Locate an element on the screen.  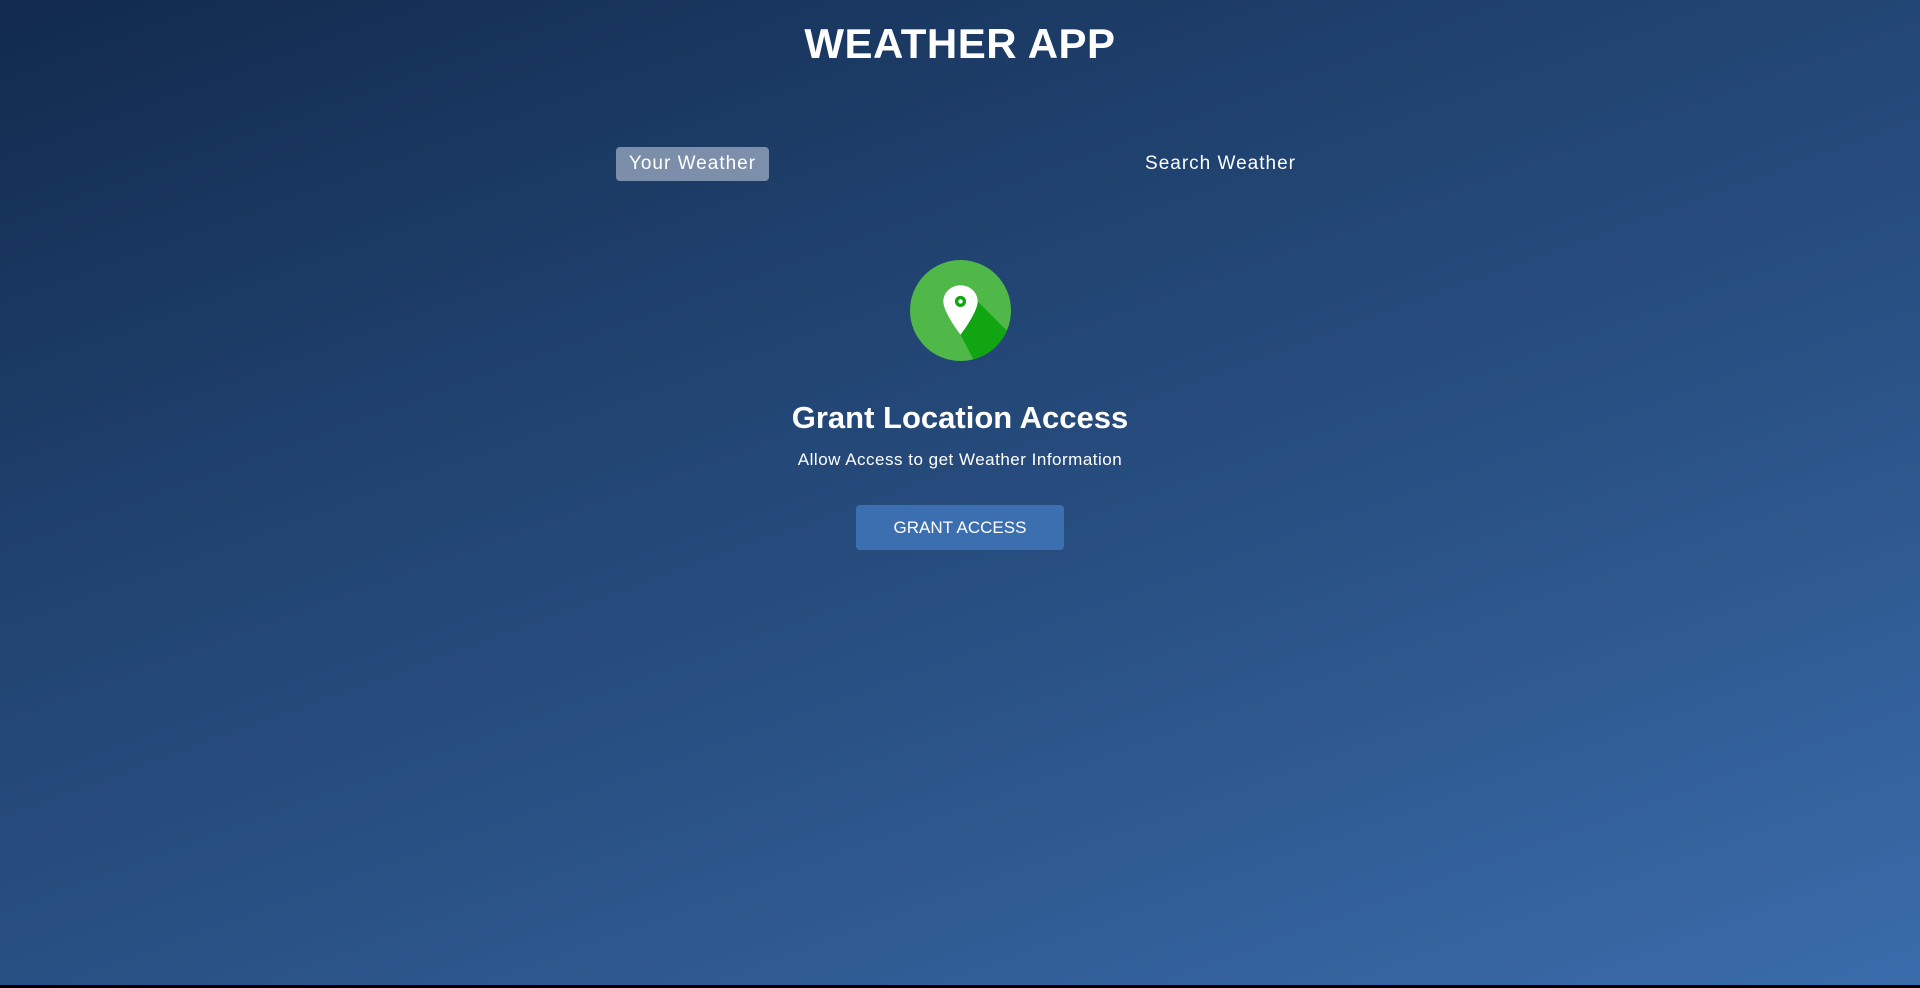
grant-subtext: Allow Access to get Weather Information is located at coordinates (960, 459).